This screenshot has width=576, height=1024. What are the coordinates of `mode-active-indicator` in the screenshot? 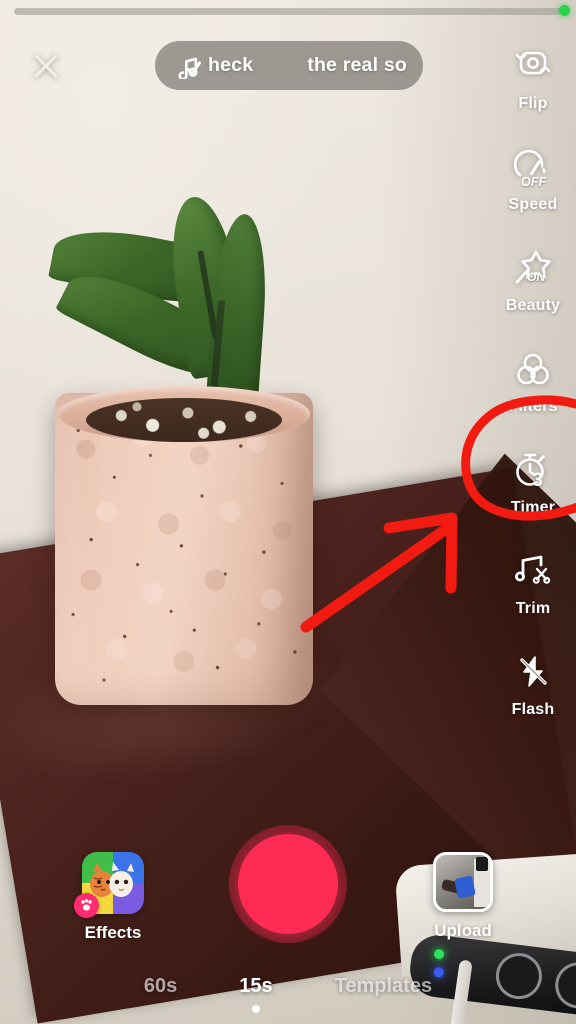 It's located at (255, 1008).